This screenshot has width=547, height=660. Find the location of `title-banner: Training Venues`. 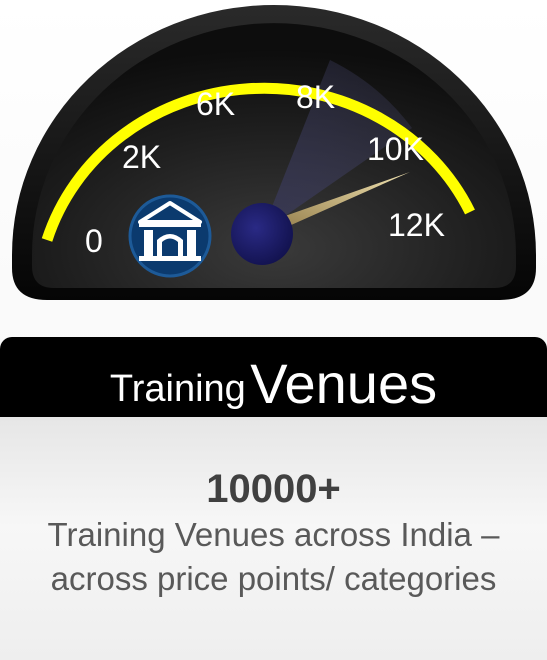

title-banner: Training Venues is located at coordinates (273, 377).